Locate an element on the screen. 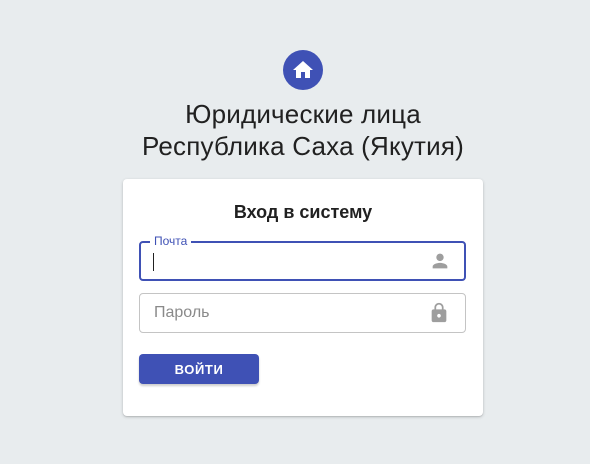 The width and height of the screenshot is (590, 464). person-icon is located at coordinates (440, 261).